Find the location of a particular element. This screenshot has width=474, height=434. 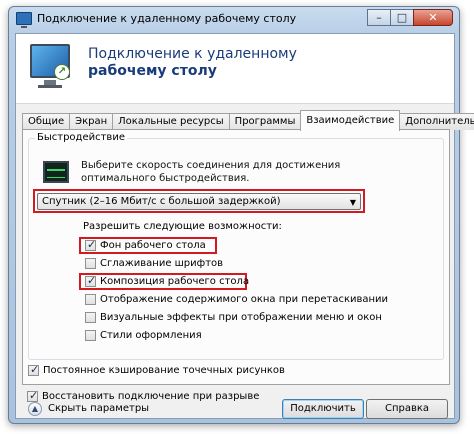

hide-options-link: Скрыть параметры is located at coordinates (98, 408).